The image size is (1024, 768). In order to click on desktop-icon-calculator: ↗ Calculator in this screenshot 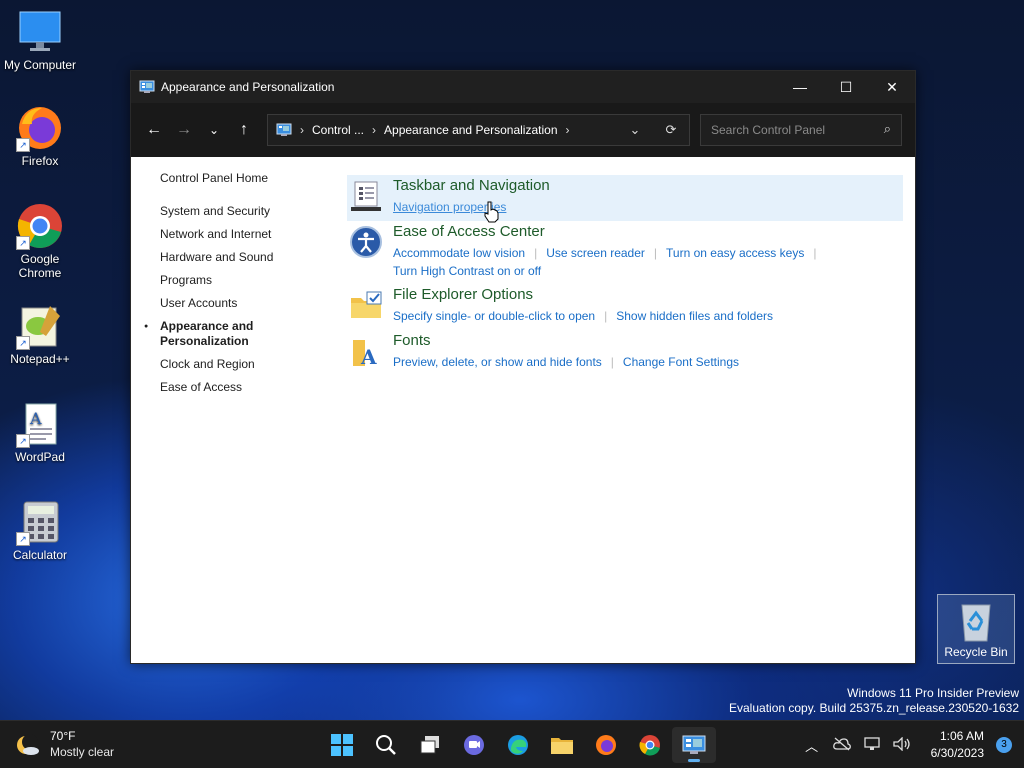, I will do `click(40, 530)`.